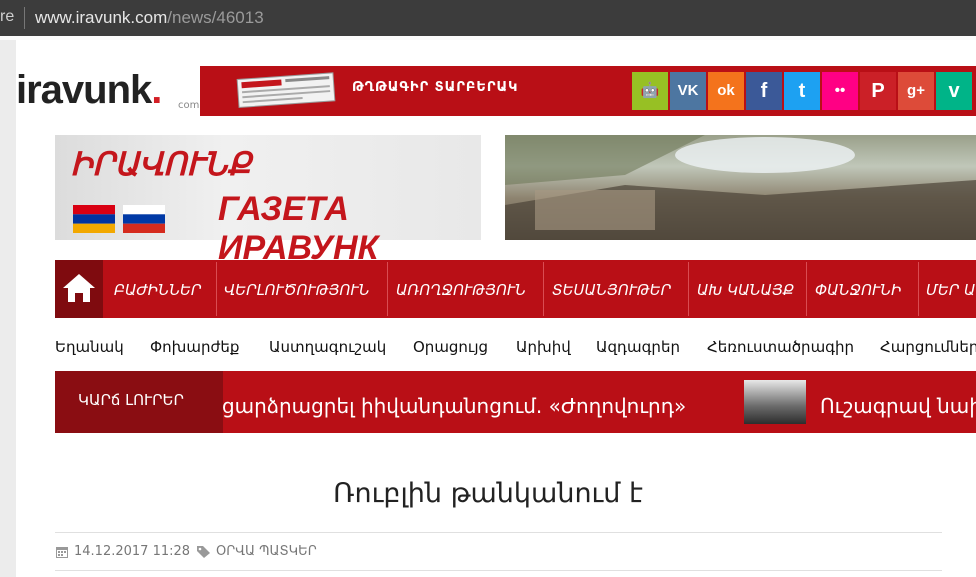 Image resolution: width=976 pixels, height=577 pixels. What do you see at coordinates (488, 18) in the screenshot?
I see `browser-url-bar: re www.iravunk.com/news/46013` at bounding box center [488, 18].